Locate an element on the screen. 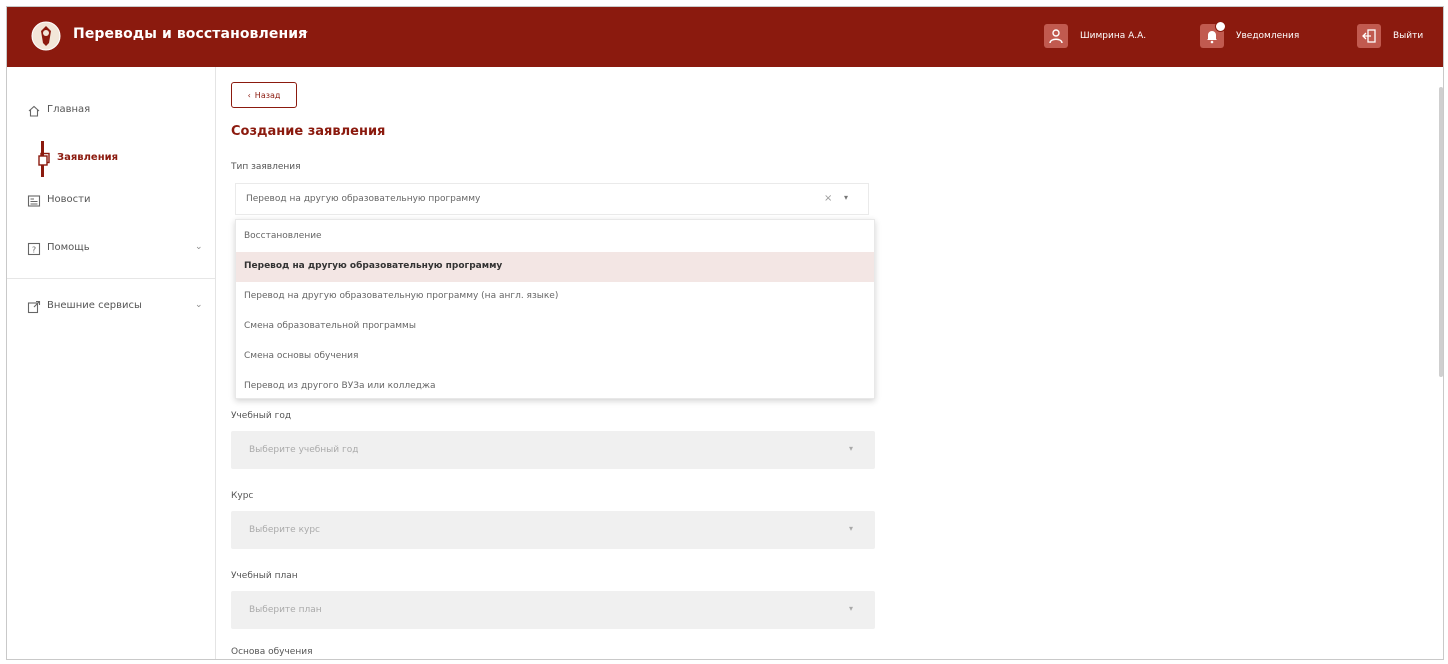  sidebar-item-label: Внешние сервисы is located at coordinates (94, 305).